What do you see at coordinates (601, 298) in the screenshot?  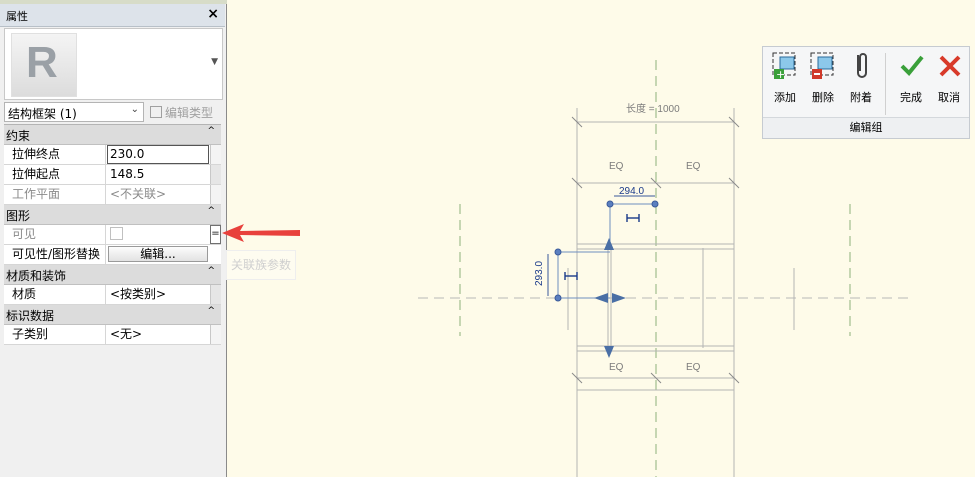 I see `shape-handle-left` at bounding box center [601, 298].